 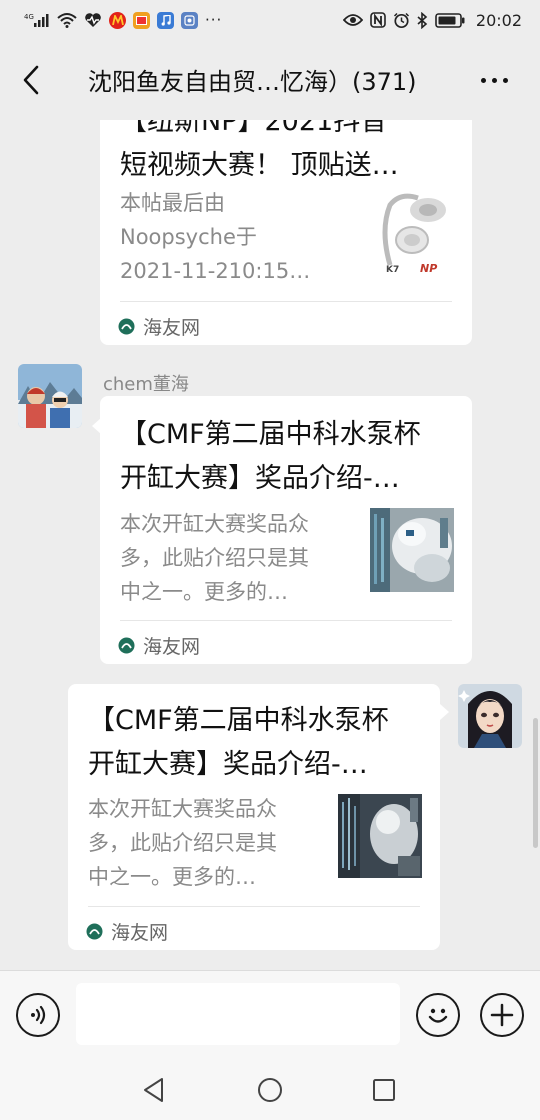 What do you see at coordinates (50, 396) in the screenshot?
I see `skiers-avatar` at bounding box center [50, 396].